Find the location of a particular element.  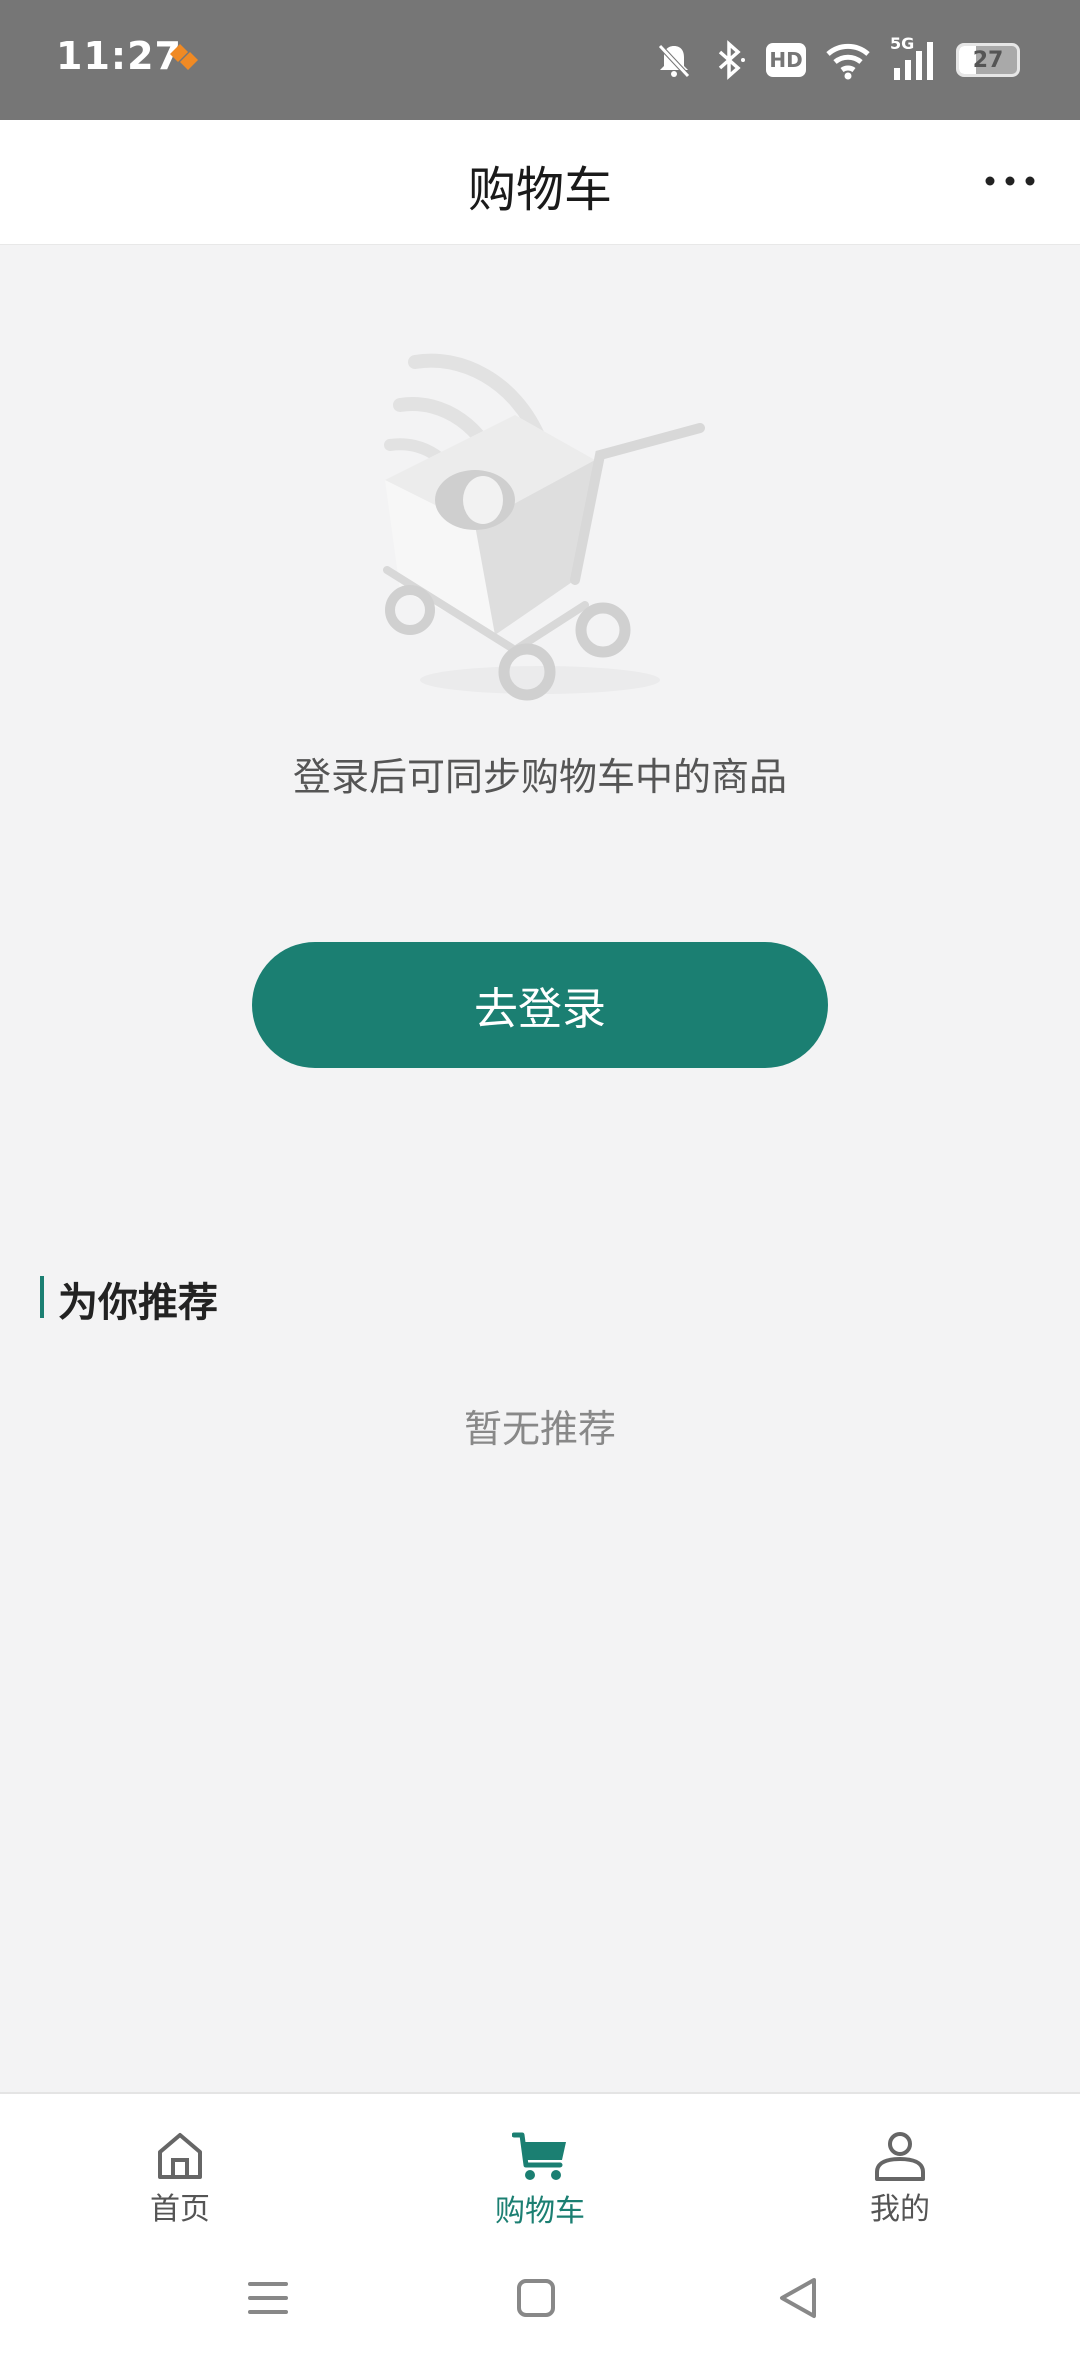

signal-icon is located at coordinates (913, 61).